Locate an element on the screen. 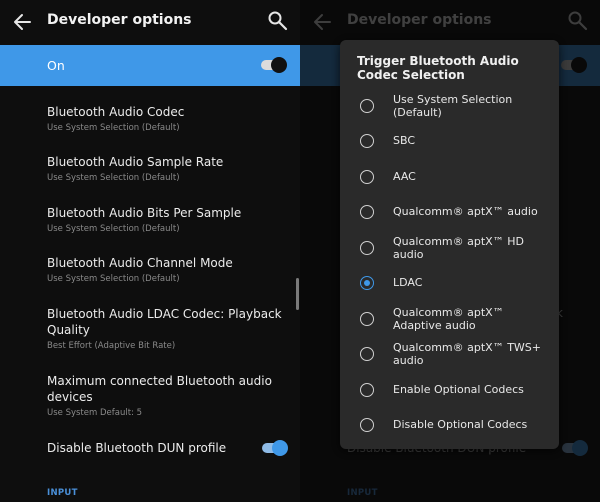 This screenshot has height=502, width=600. codec-option: Qualcomm® aptX™ audio is located at coordinates (449, 220).